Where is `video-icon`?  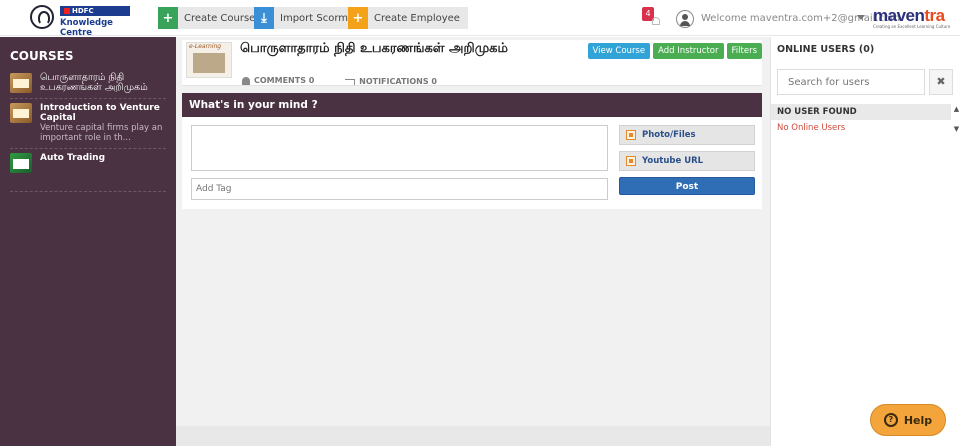
video-icon is located at coordinates (631, 161).